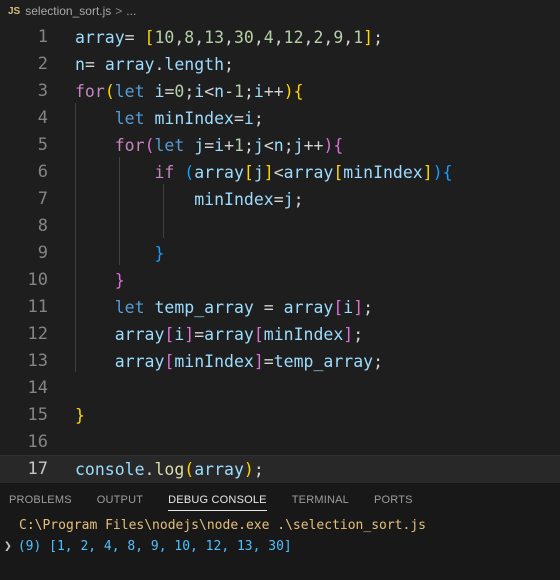 This screenshot has height=580, width=560. I want to click on line-number: 13, so click(37, 361).